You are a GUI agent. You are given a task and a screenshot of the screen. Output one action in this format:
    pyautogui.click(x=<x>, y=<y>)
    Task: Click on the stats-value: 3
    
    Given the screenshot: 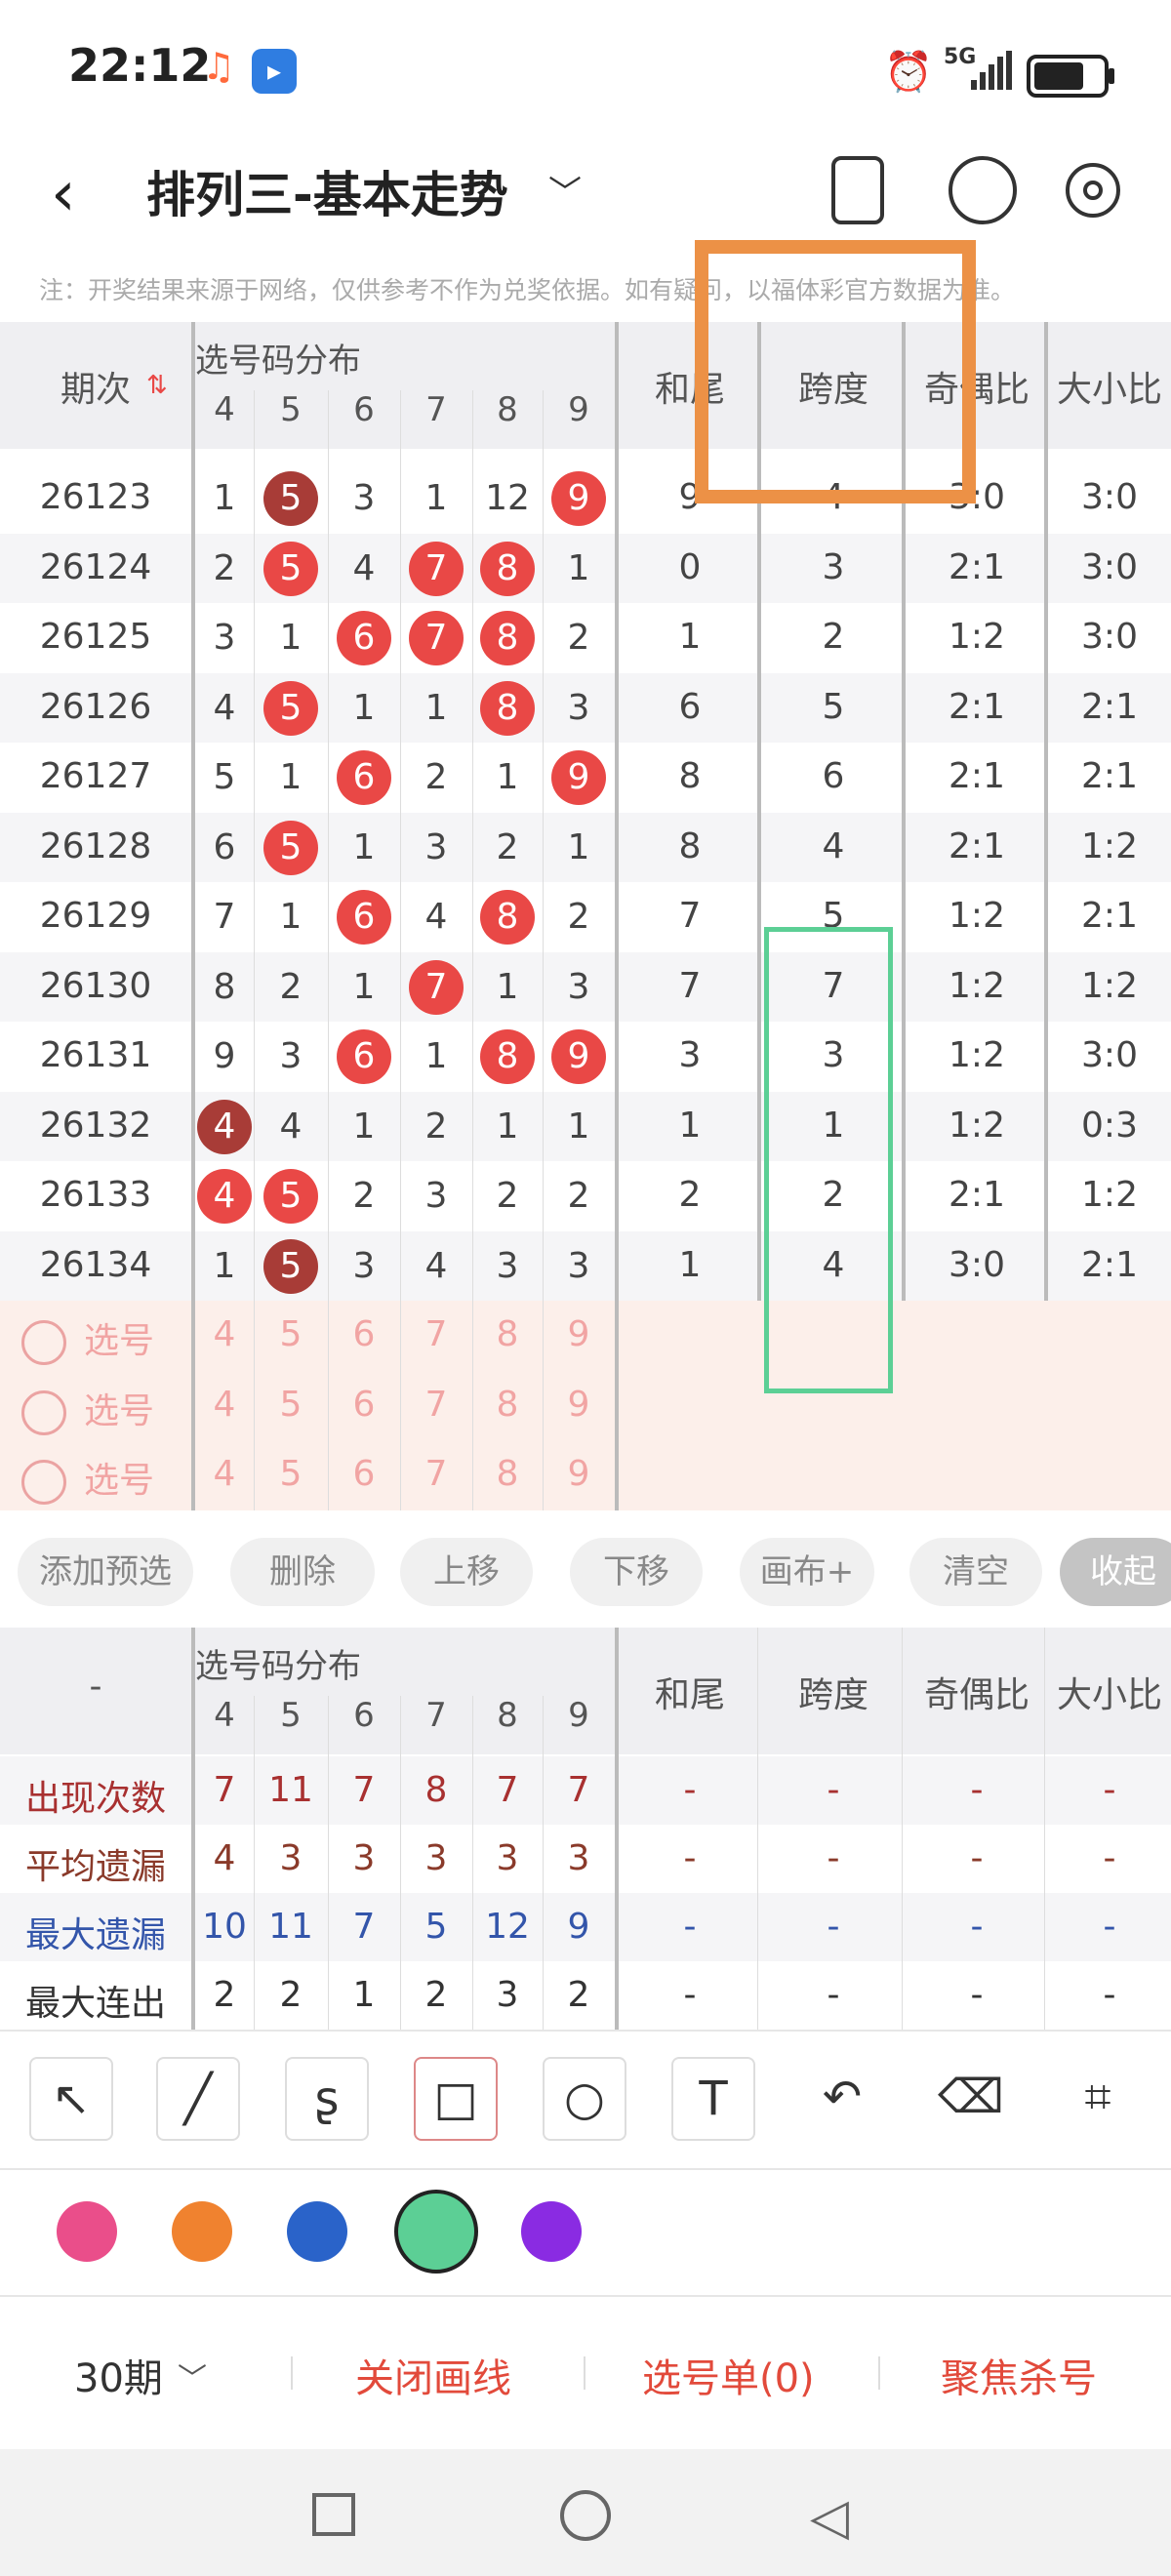 What is the action you would take?
    pyautogui.click(x=578, y=1858)
    